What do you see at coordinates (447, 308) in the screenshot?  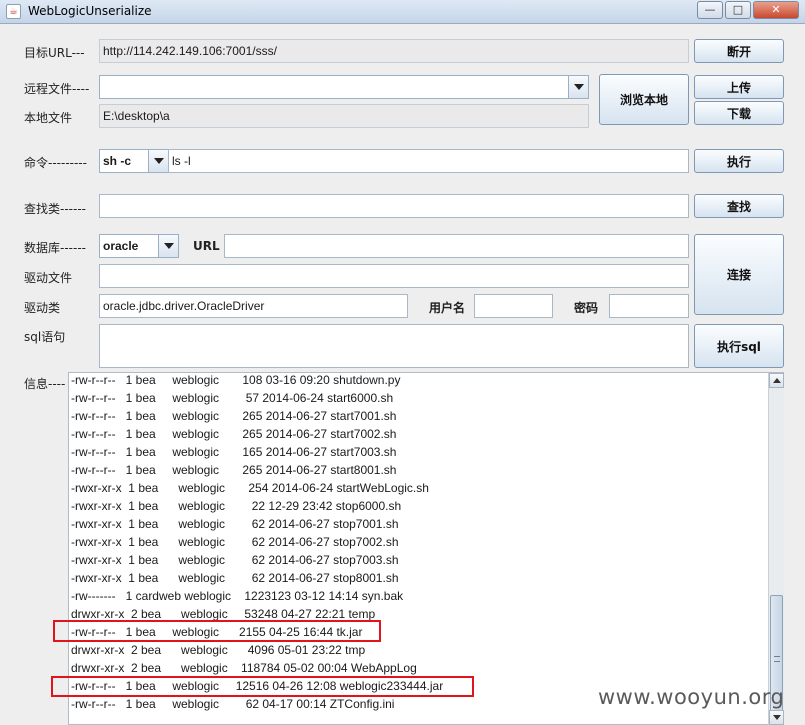 I see `username-label: 用户名` at bounding box center [447, 308].